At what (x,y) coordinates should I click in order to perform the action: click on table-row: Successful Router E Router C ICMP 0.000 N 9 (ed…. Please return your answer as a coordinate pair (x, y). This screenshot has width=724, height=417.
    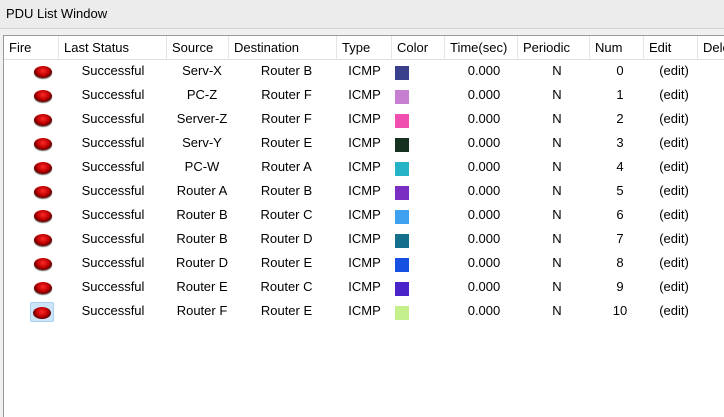
    Looking at the image, I should click on (364, 289).